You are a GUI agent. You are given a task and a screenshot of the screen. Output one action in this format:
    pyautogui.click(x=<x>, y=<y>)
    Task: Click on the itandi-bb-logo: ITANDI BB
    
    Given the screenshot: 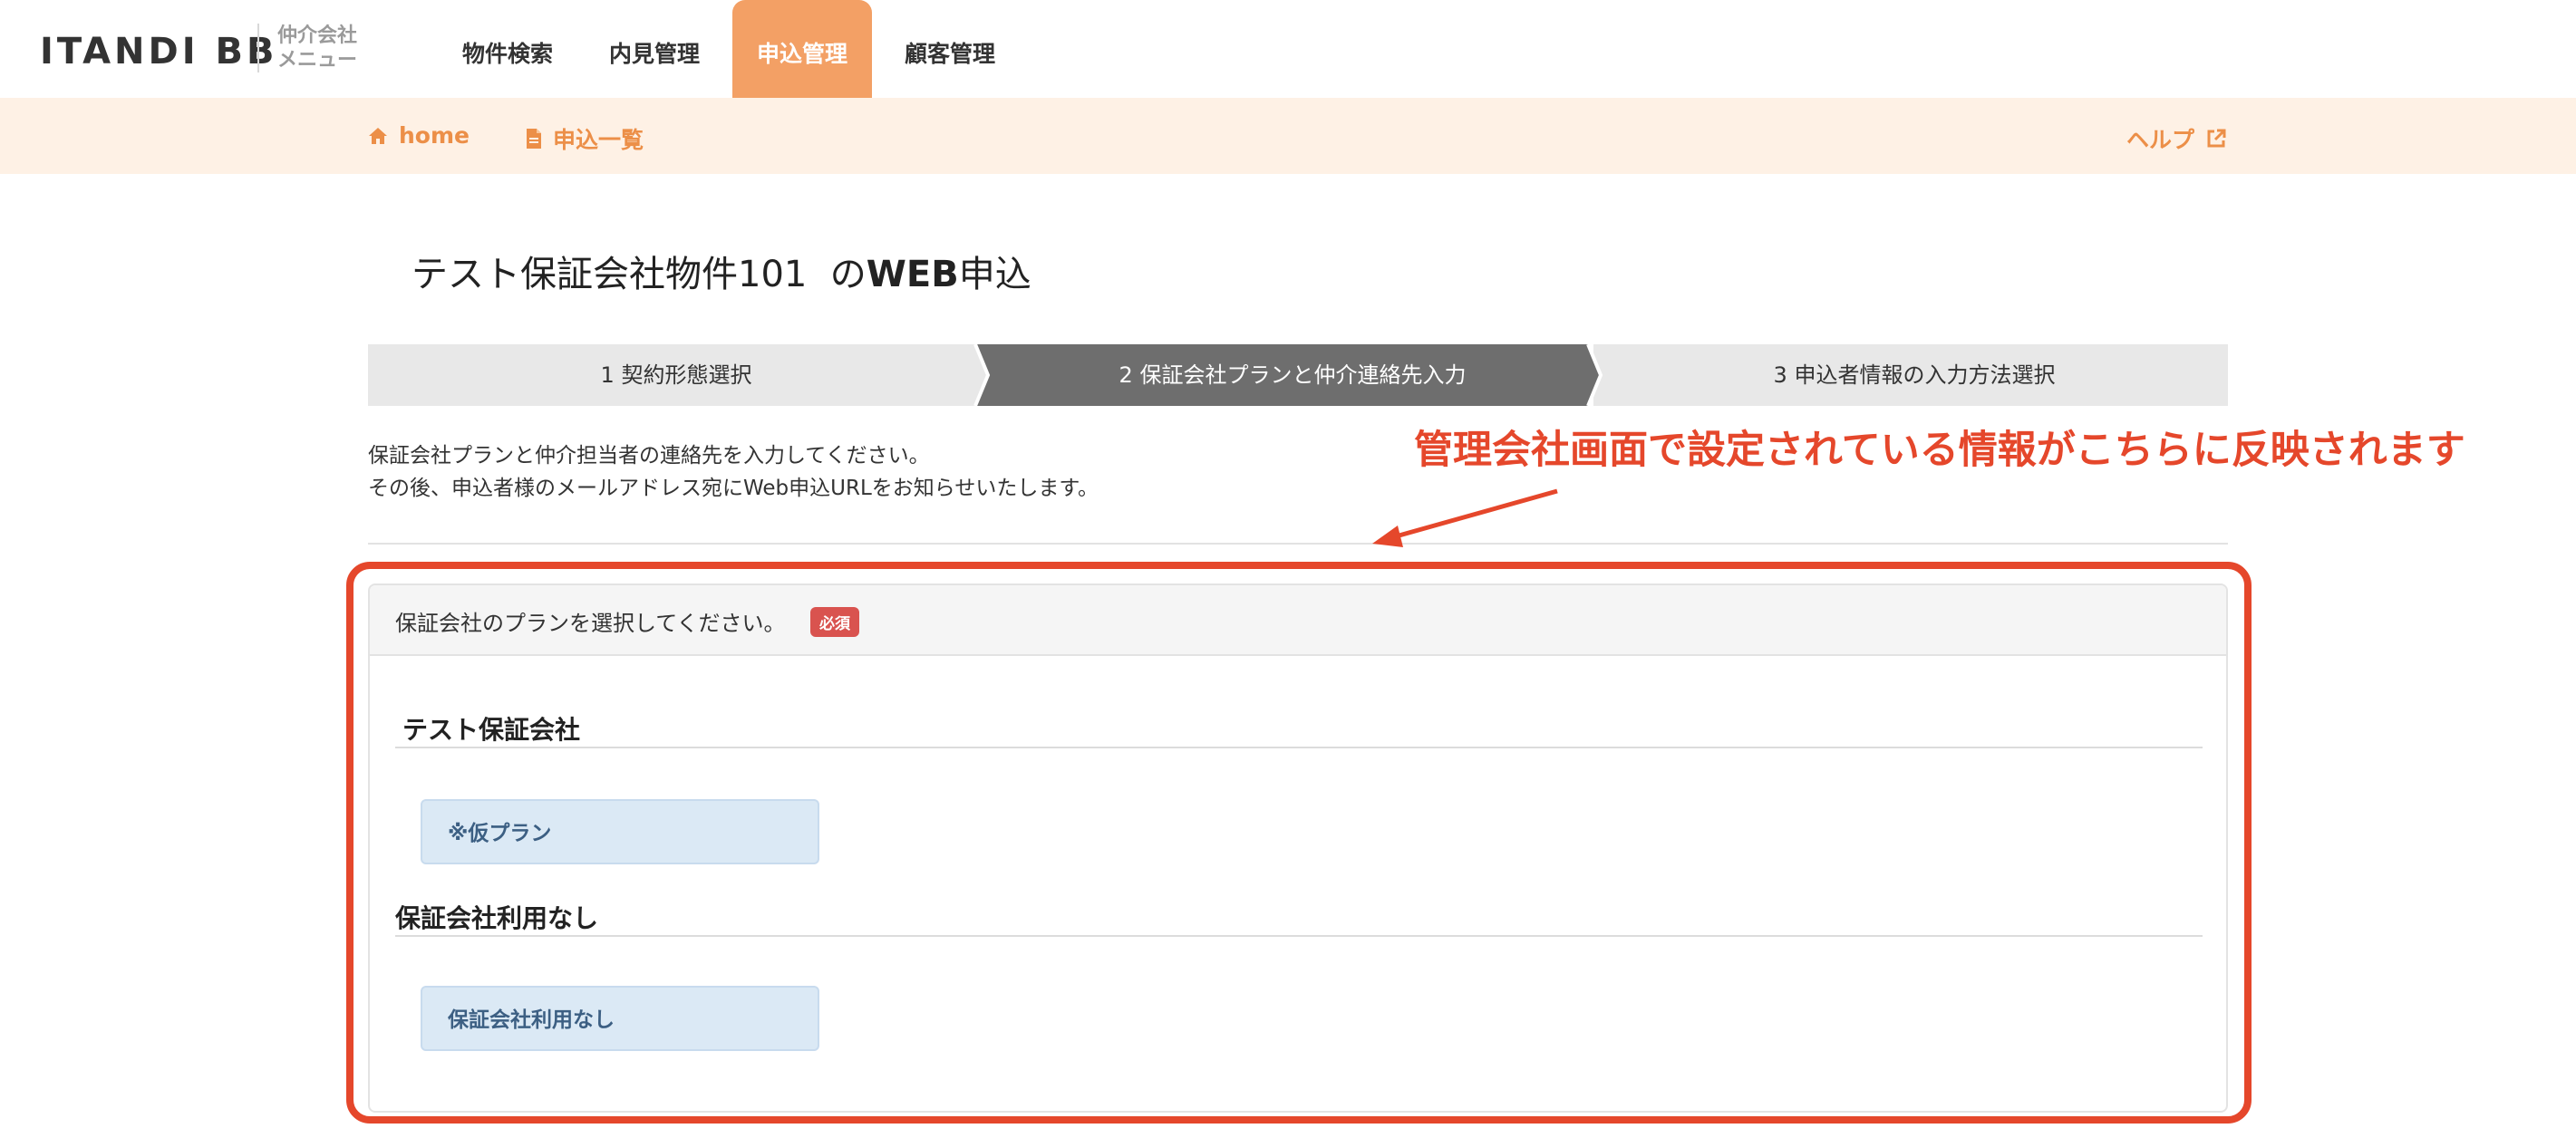 What is the action you would take?
    pyautogui.click(x=158, y=51)
    